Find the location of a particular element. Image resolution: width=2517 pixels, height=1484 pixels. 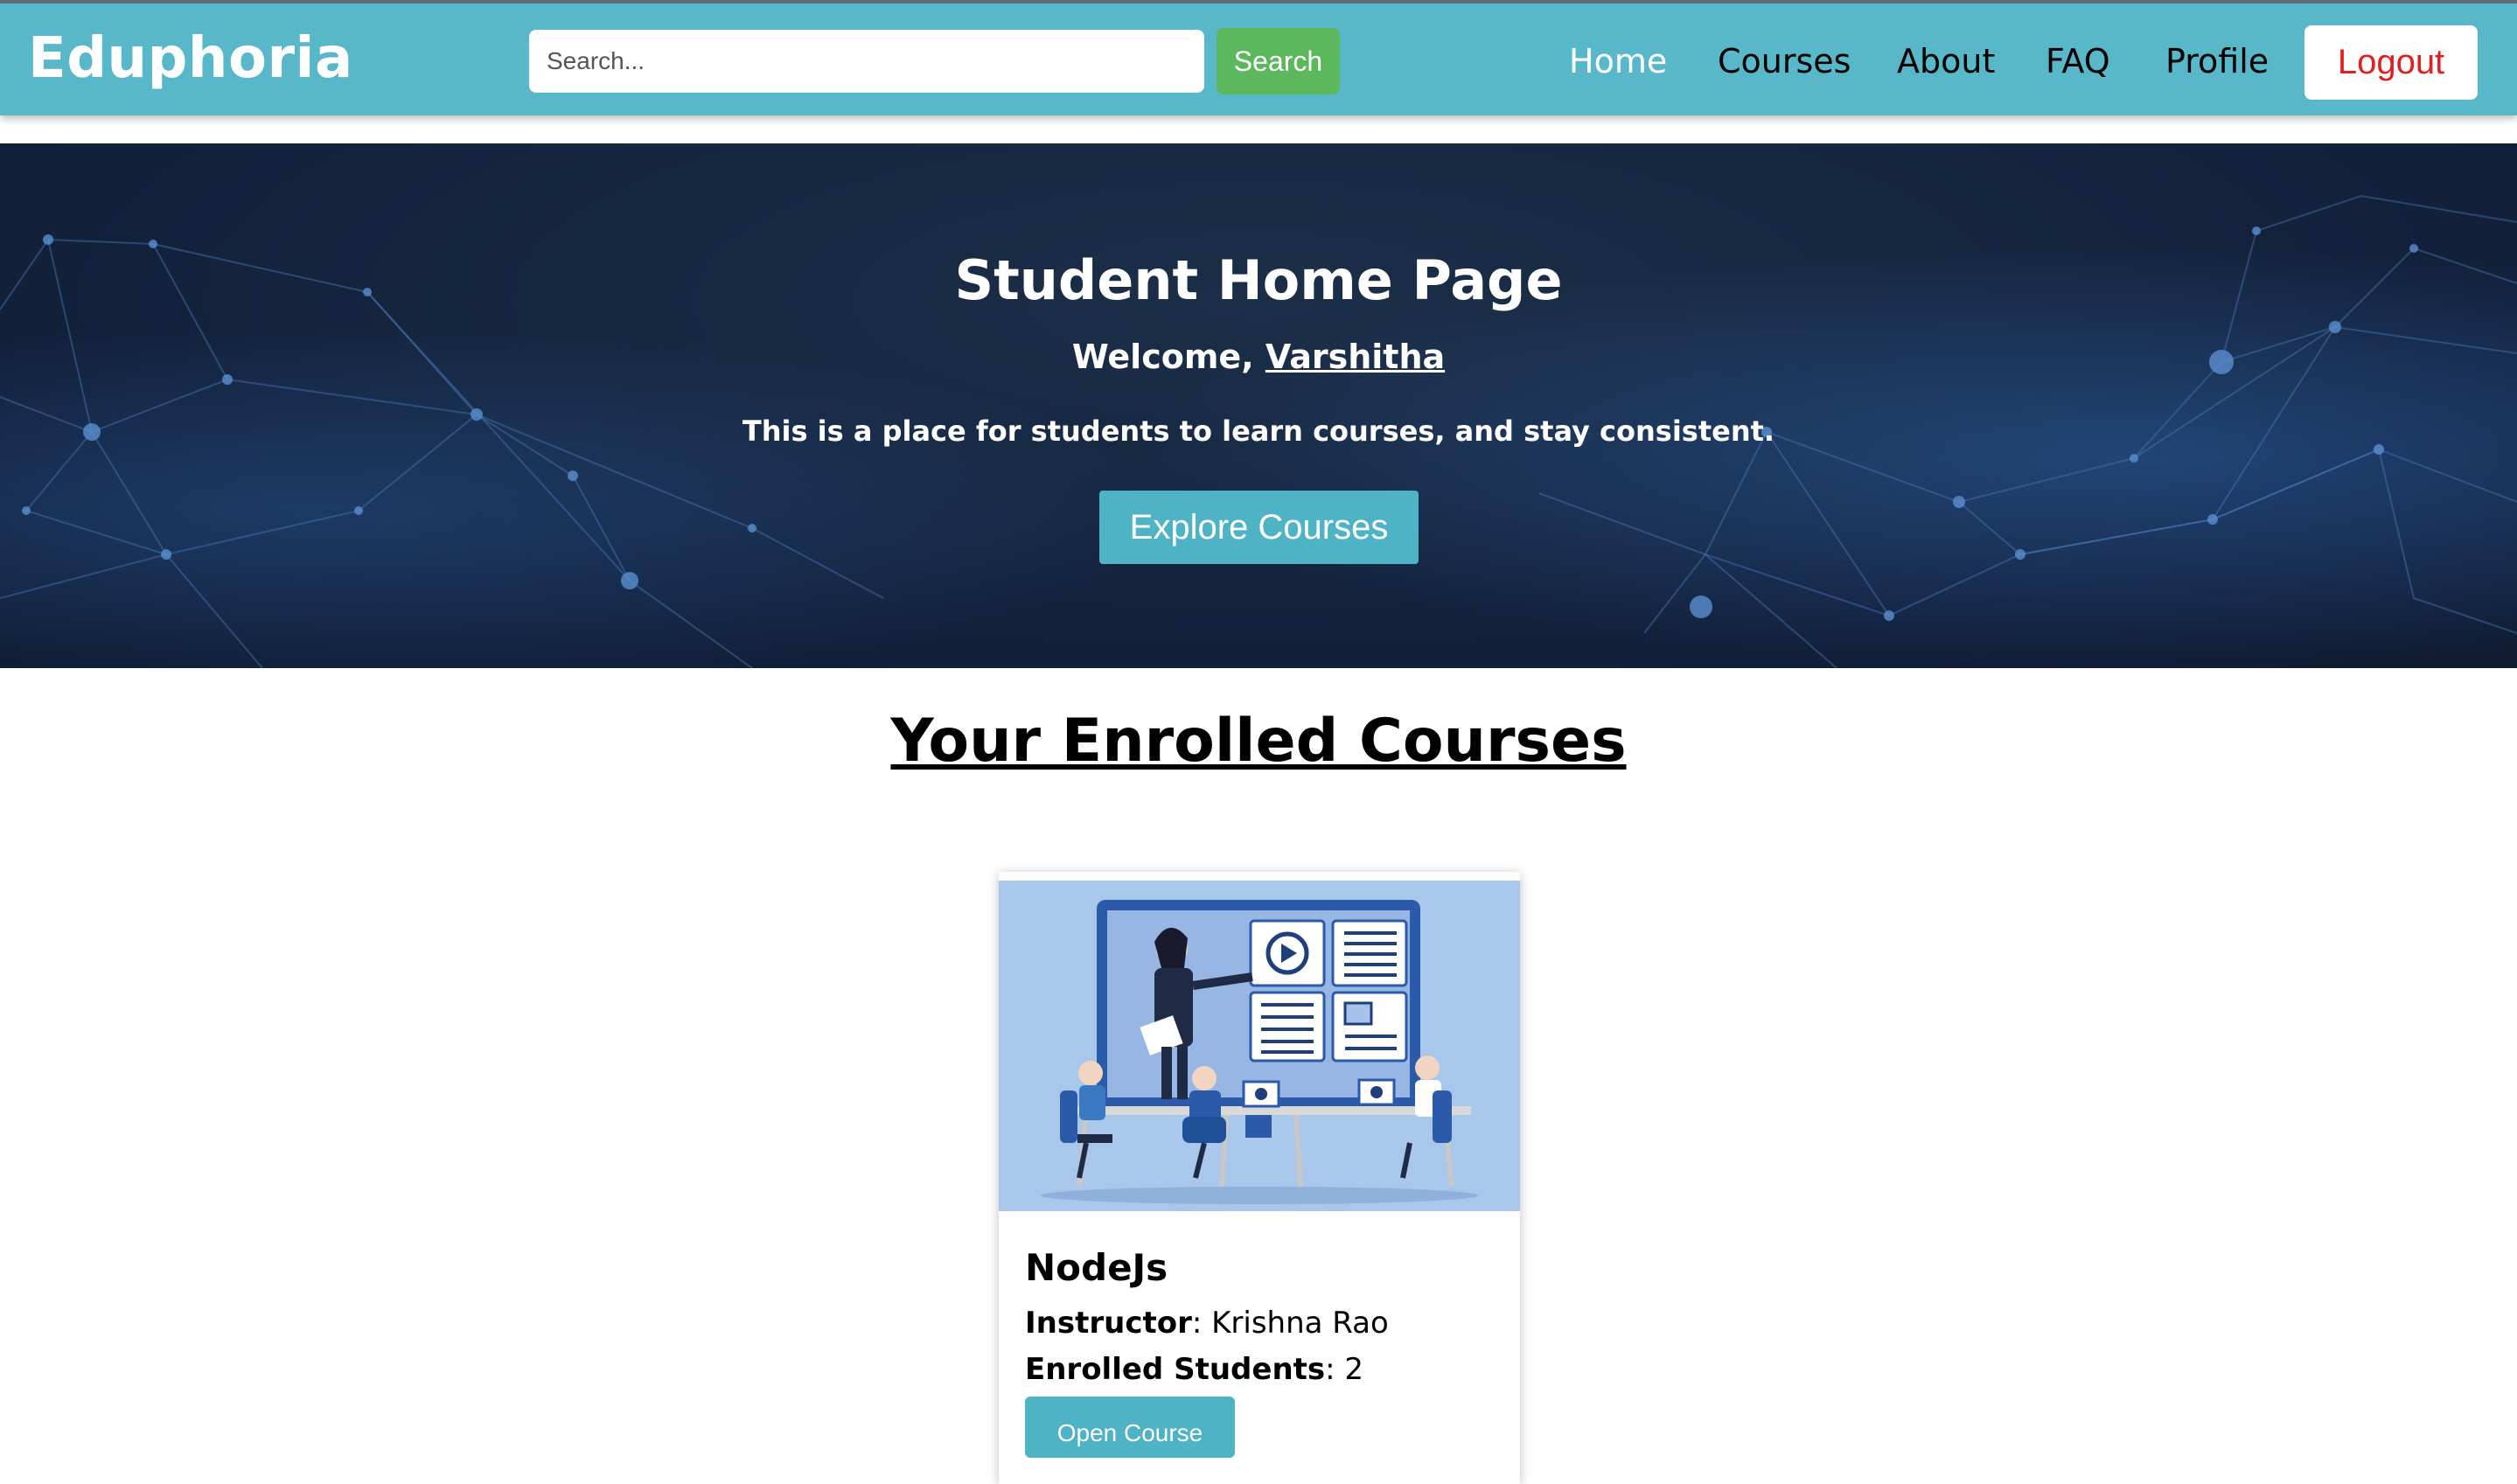

nav-about: About is located at coordinates (1946, 61).